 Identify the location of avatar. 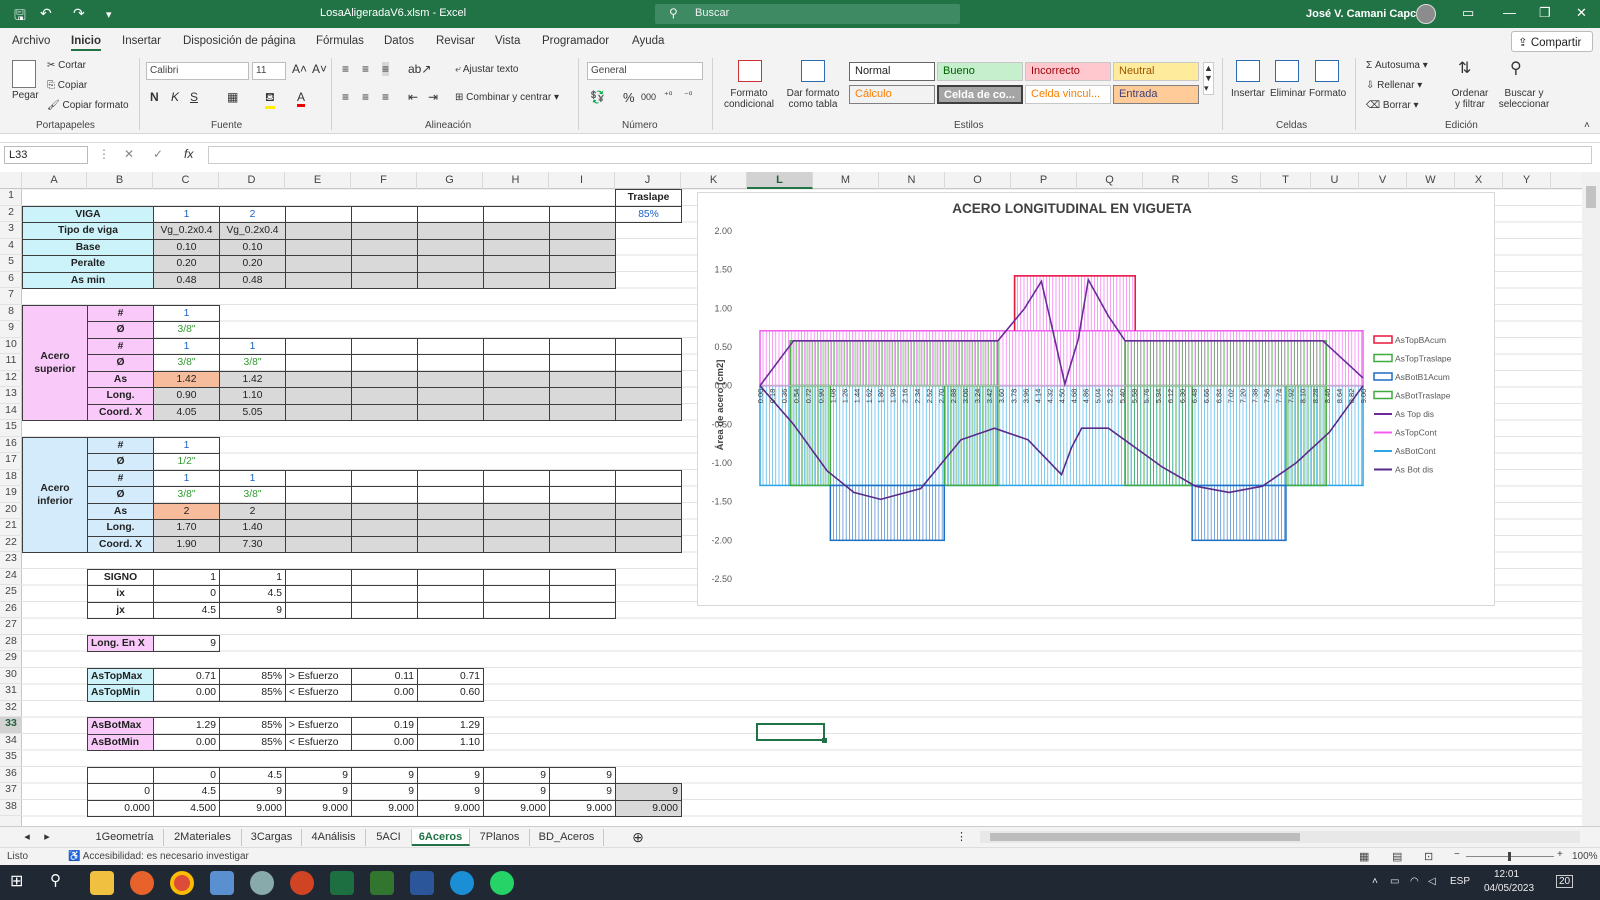
(1426, 14).